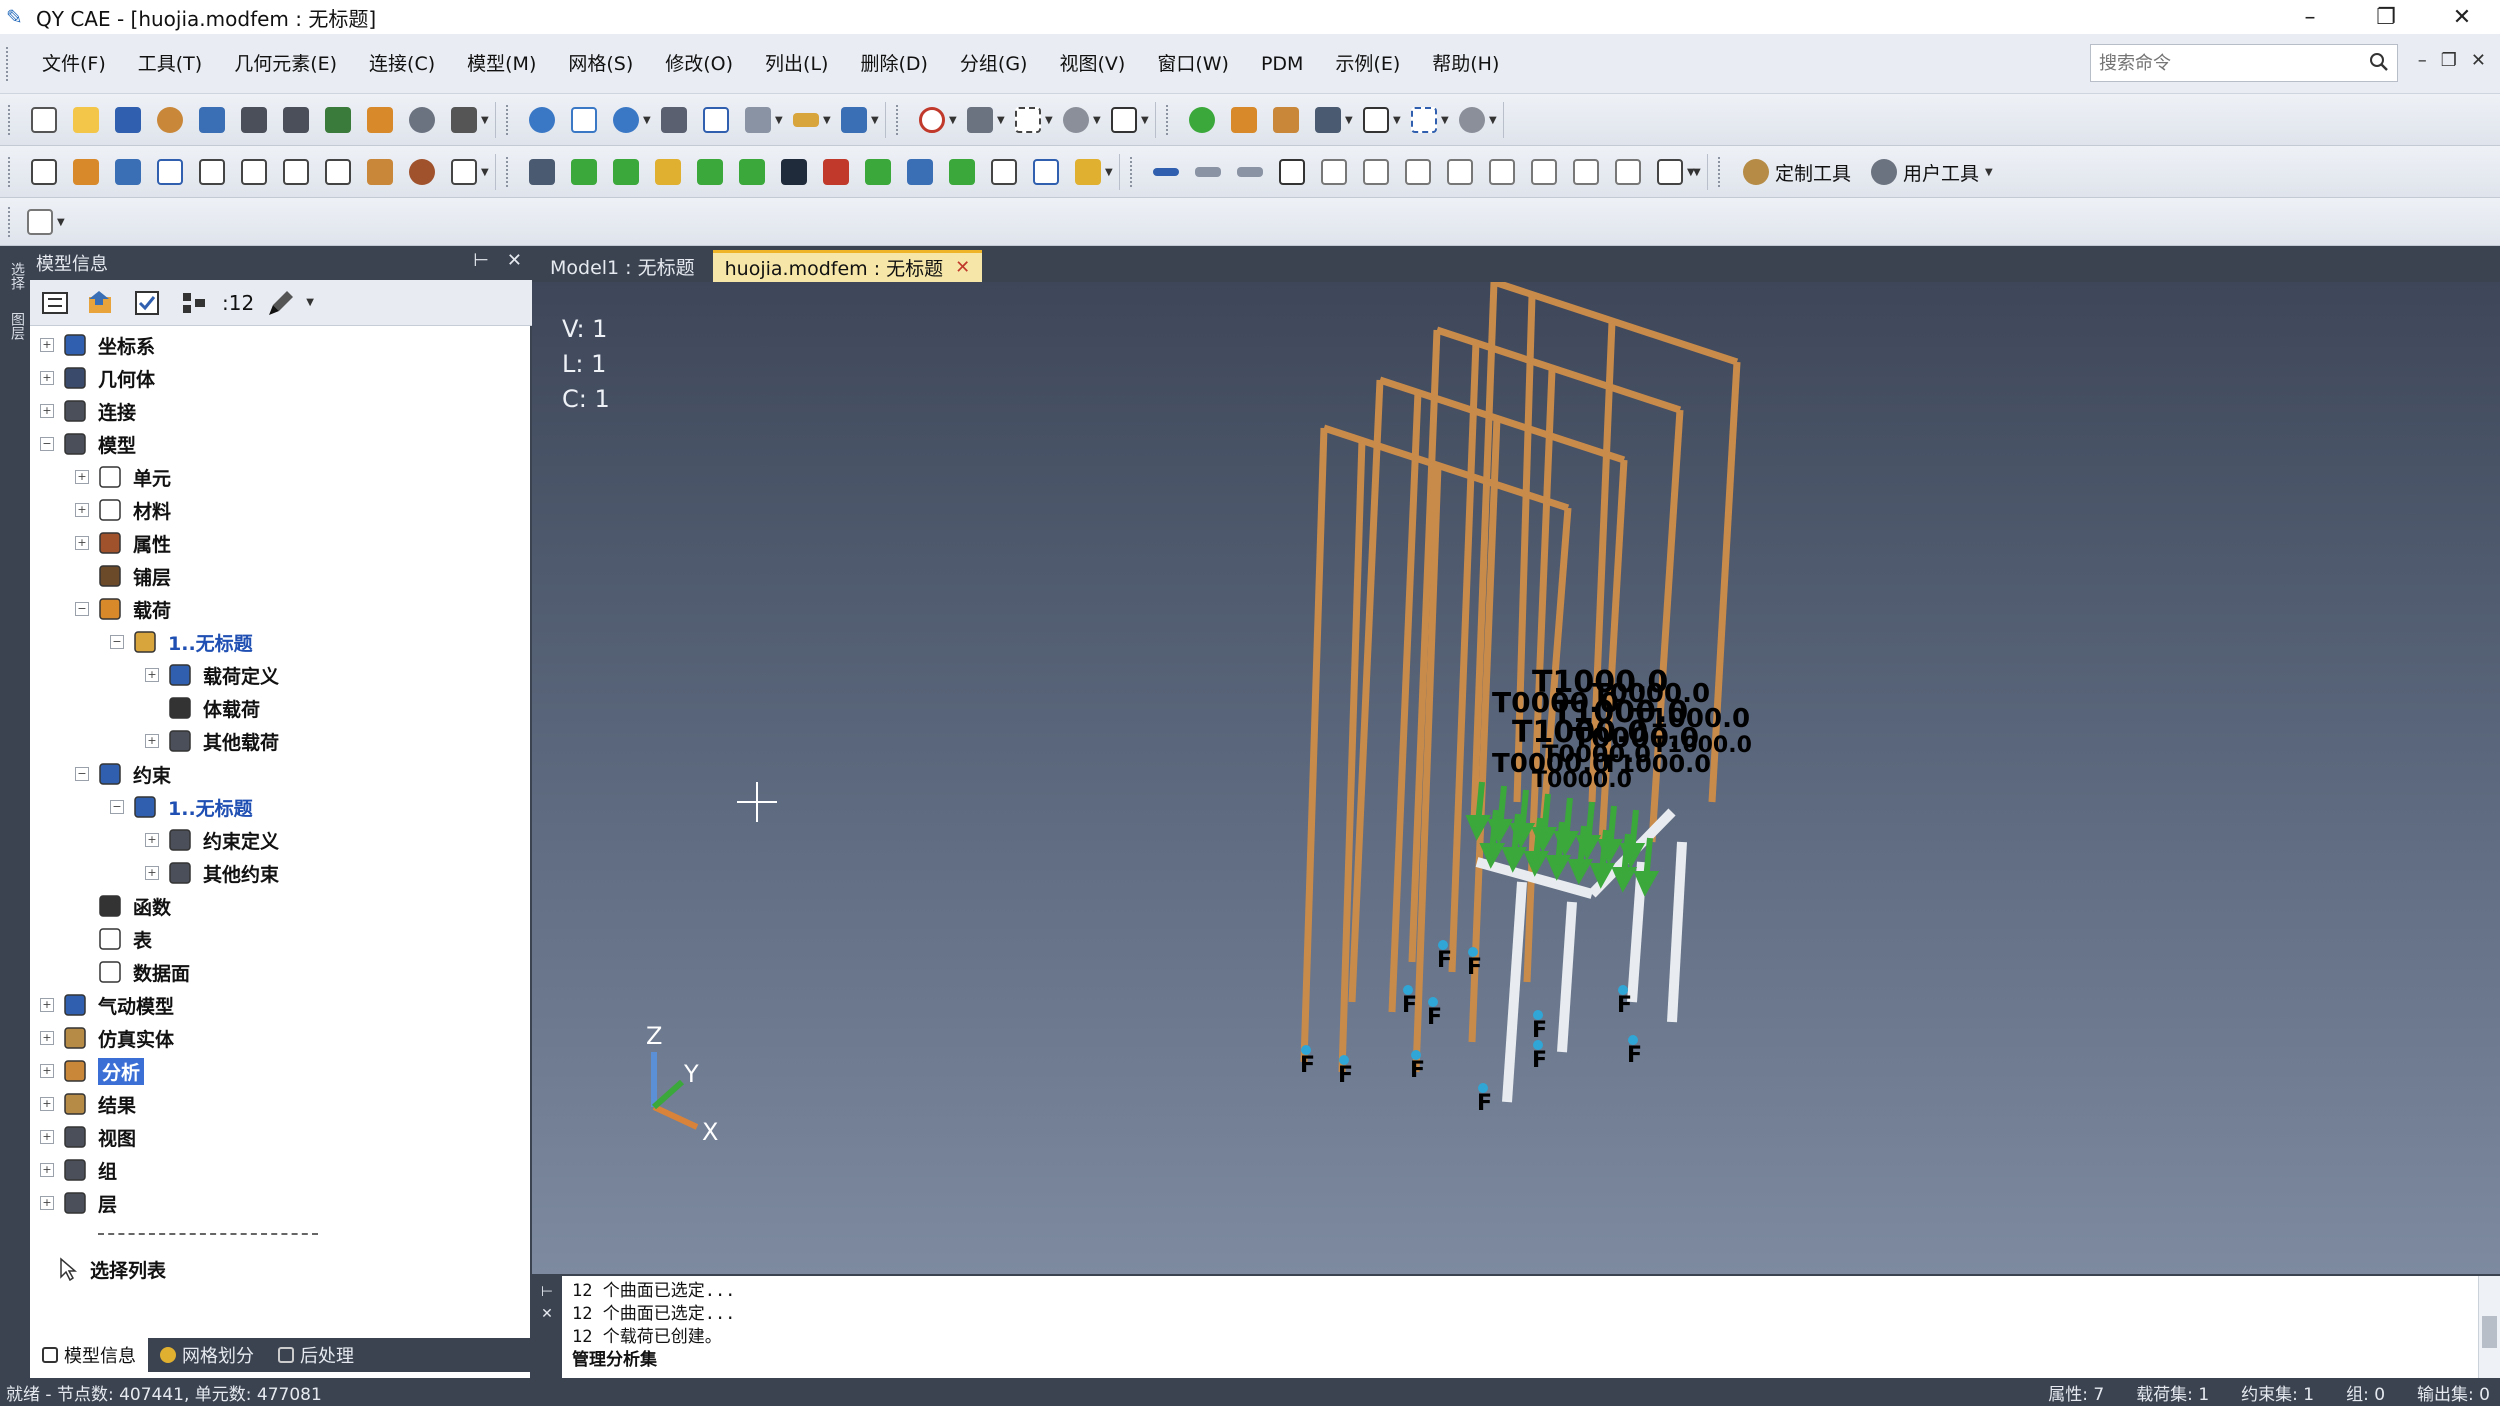 Image resolution: width=2500 pixels, height=1406 pixels. Describe the element at coordinates (123, 477) in the screenshot. I see `tree-item: + 单元` at that location.